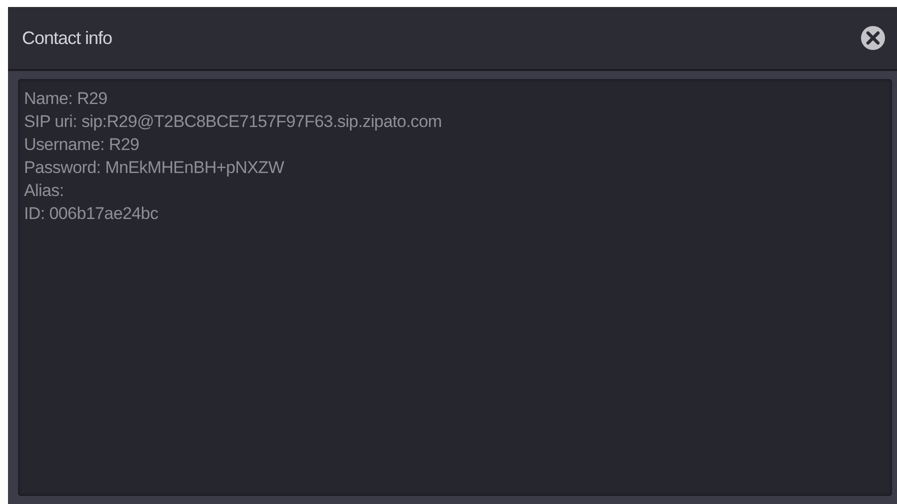  I want to click on detail-line: Username: R29, so click(82, 145).